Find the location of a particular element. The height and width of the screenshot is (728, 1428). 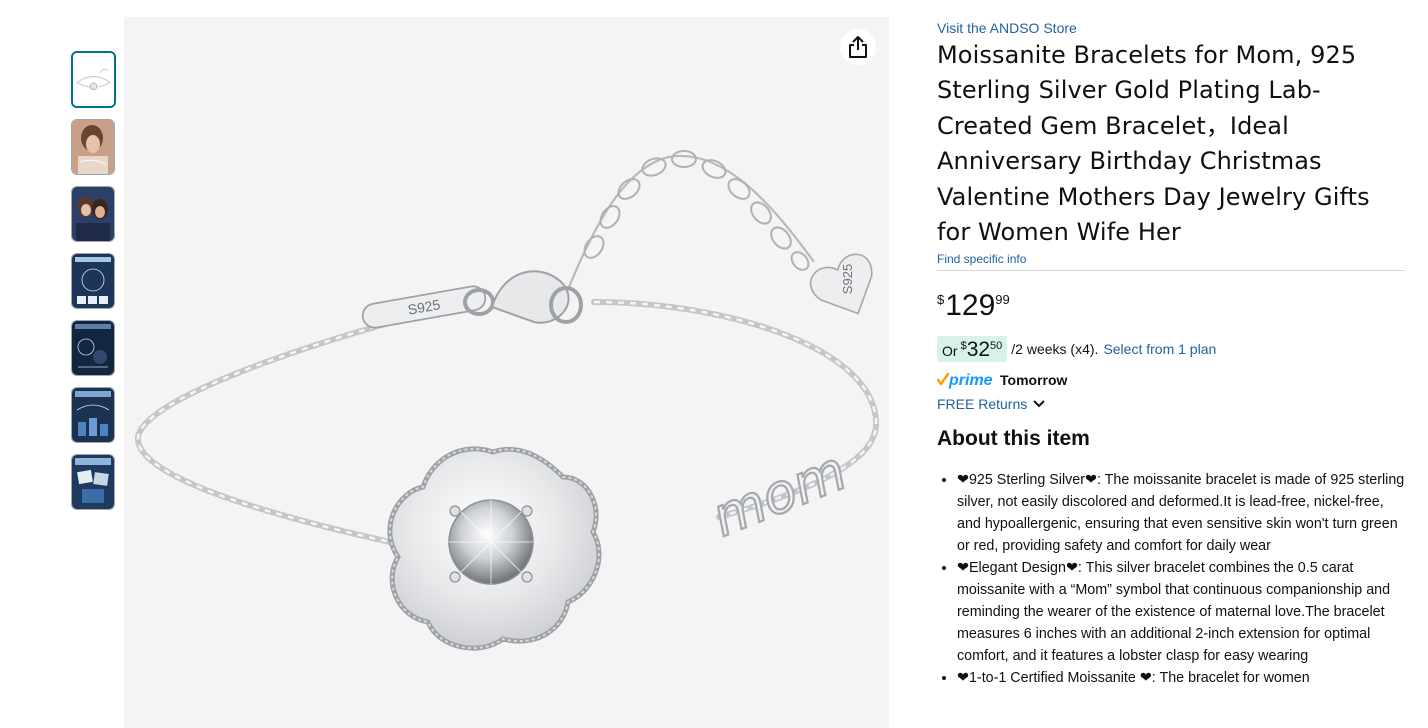

chevron-down-icon is located at coordinates (1039, 404).